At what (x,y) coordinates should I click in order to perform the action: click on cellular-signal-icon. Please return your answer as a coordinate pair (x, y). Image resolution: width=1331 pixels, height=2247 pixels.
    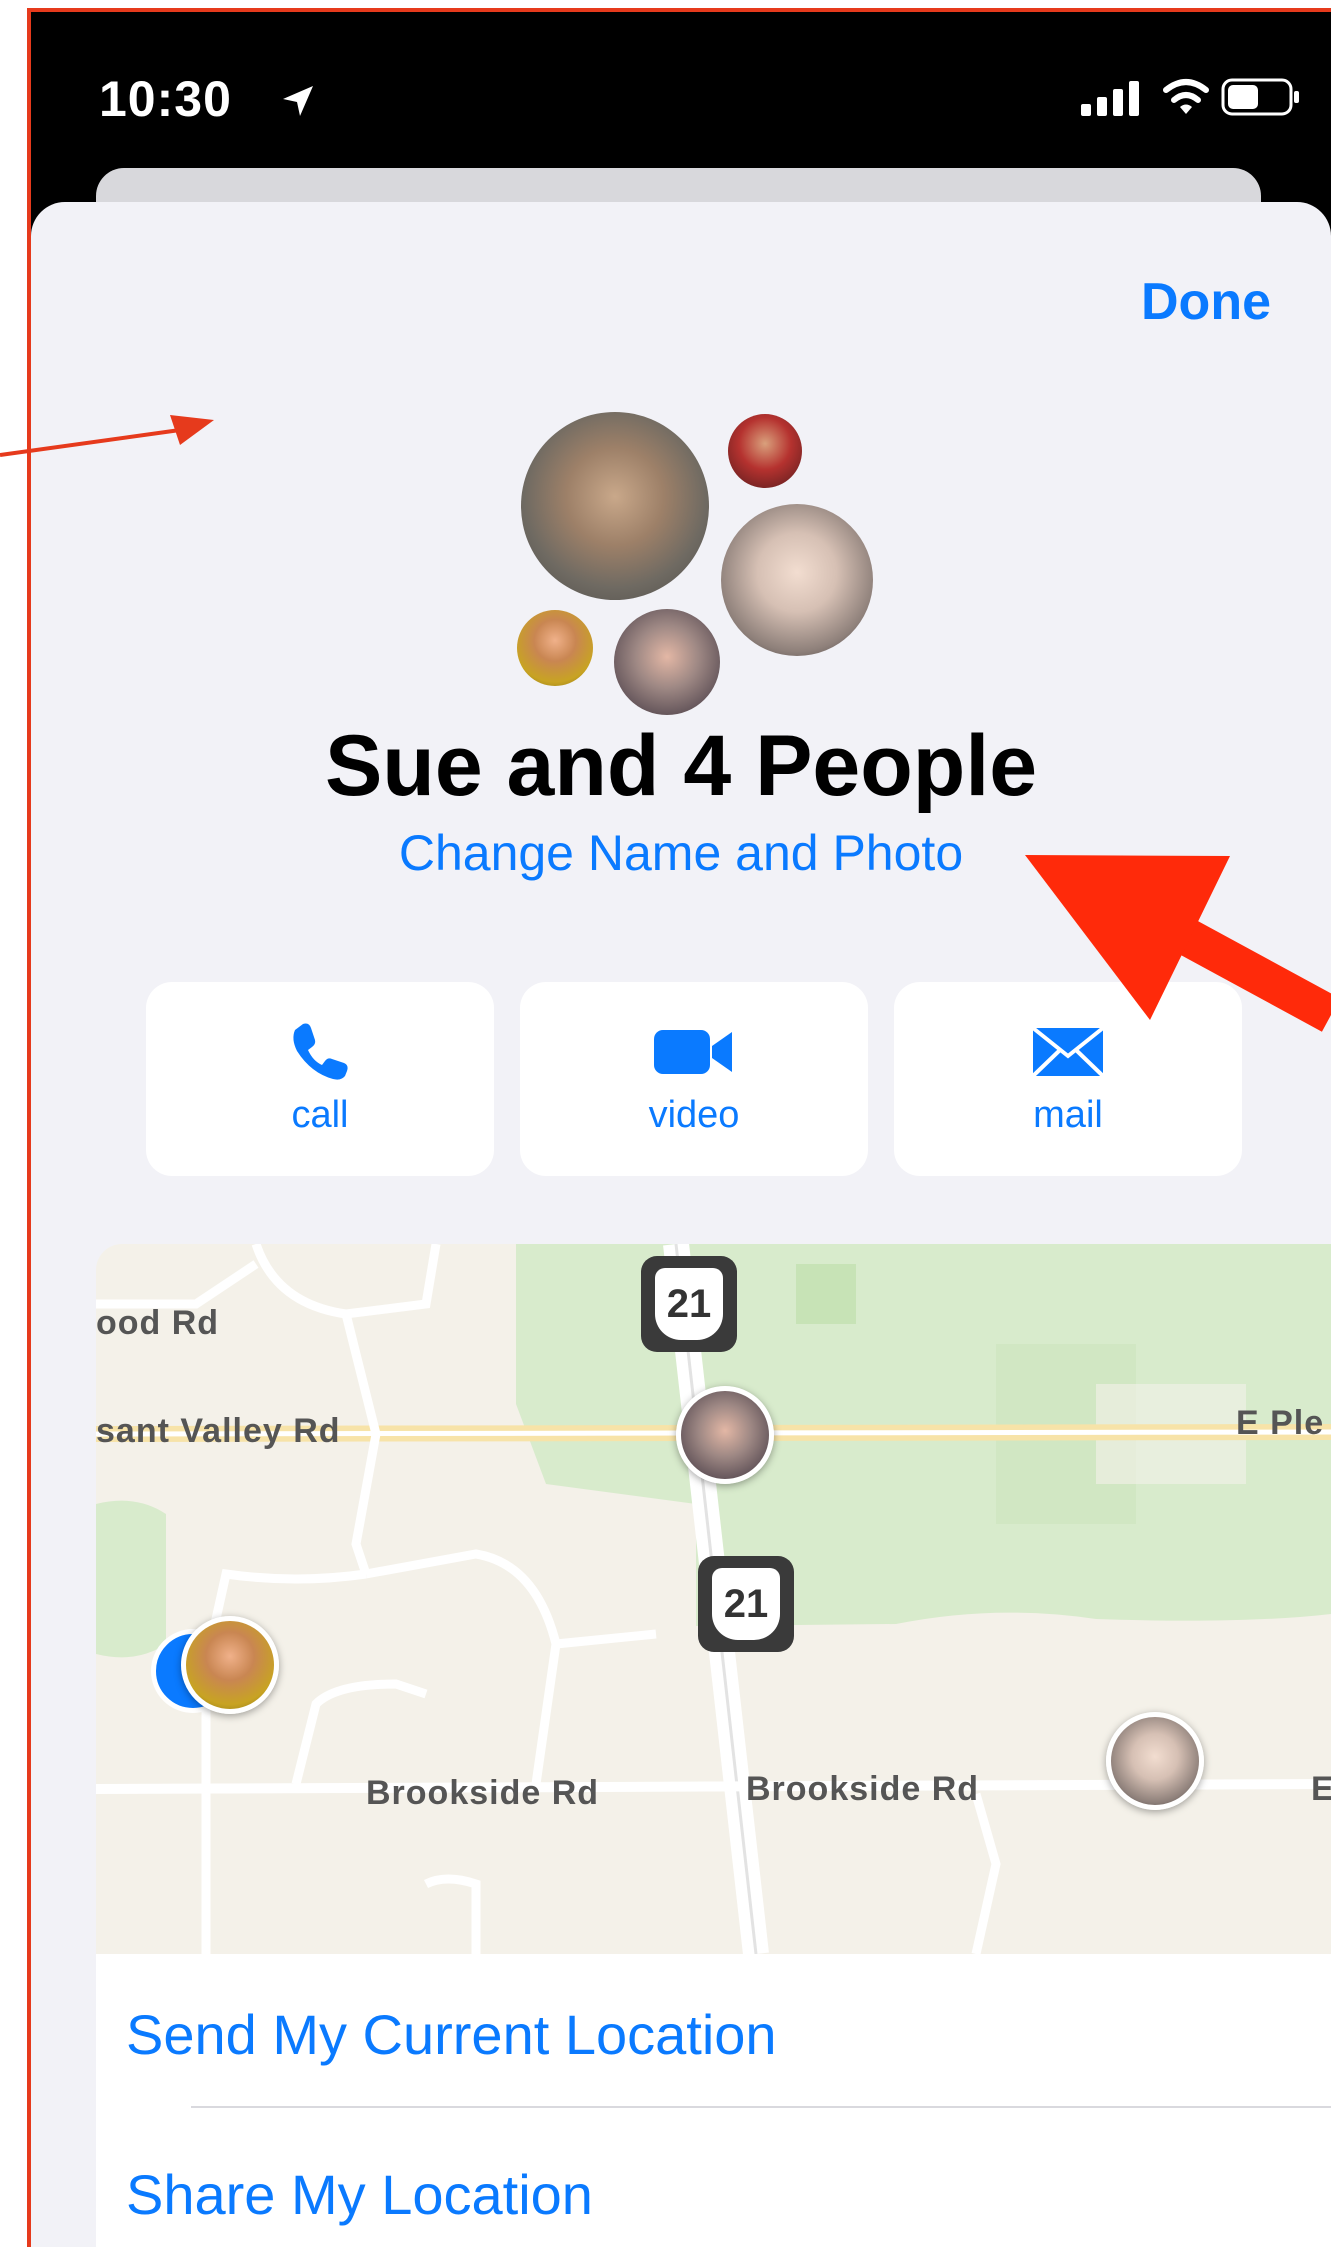
    Looking at the image, I should click on (1110, 98).